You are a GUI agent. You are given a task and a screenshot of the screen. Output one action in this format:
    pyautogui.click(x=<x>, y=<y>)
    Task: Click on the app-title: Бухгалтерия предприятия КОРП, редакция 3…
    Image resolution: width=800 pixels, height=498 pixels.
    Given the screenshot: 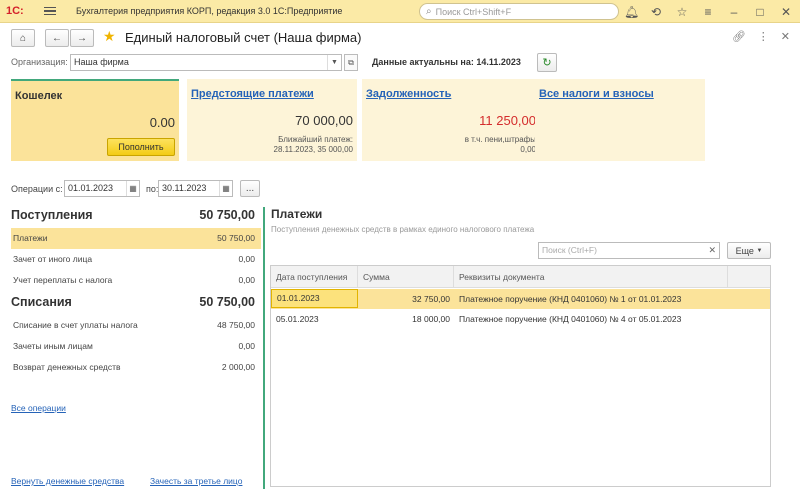 What is the action you would take?
    pyautogui.click(x=209, y=11)
    